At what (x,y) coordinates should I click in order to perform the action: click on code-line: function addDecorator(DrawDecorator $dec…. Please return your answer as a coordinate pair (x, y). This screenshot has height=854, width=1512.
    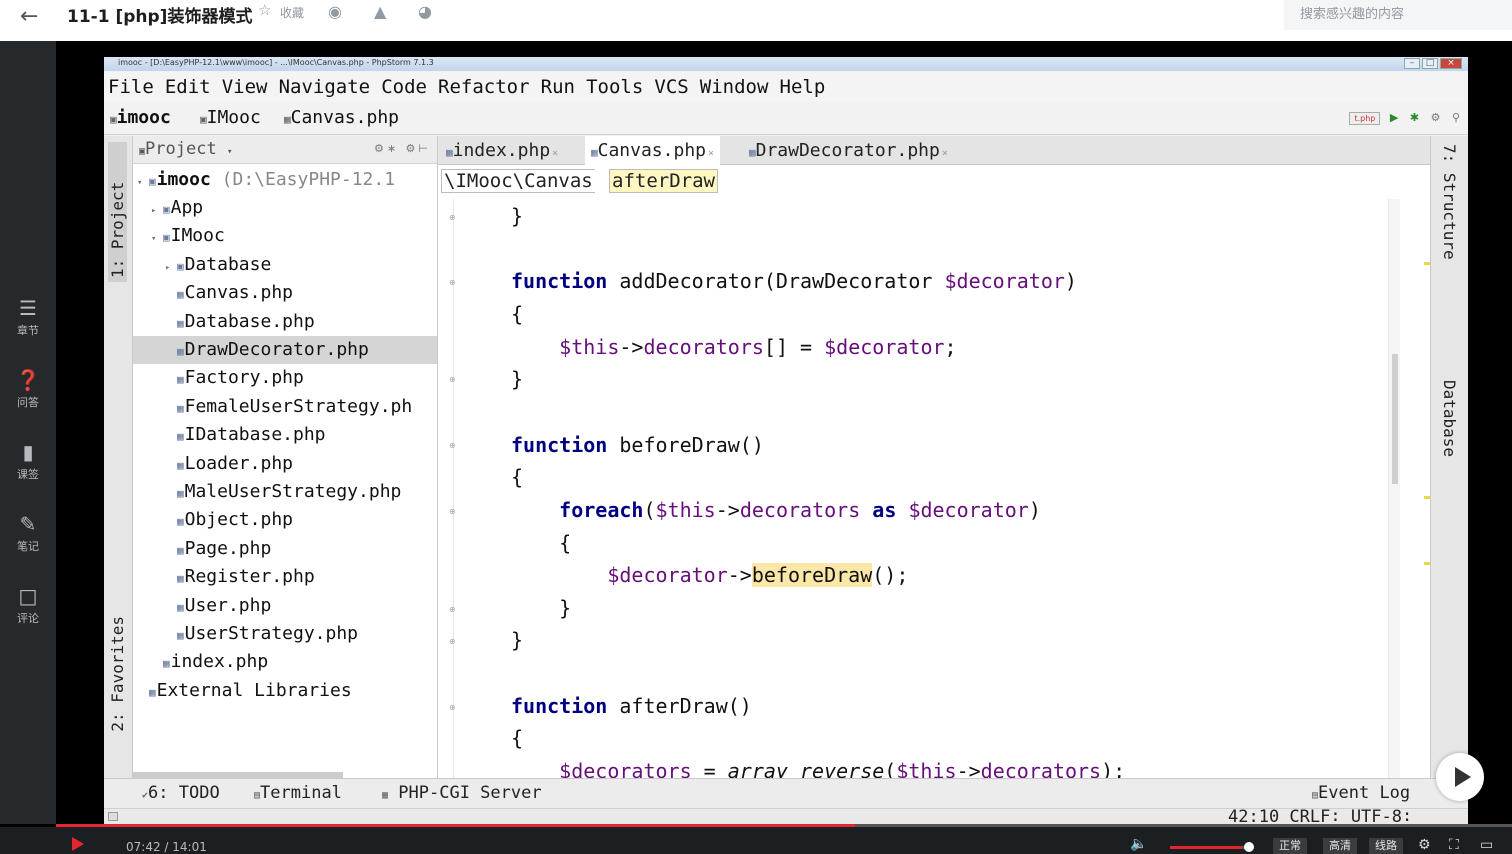
    Looking at the image, I should click on (794, 281).